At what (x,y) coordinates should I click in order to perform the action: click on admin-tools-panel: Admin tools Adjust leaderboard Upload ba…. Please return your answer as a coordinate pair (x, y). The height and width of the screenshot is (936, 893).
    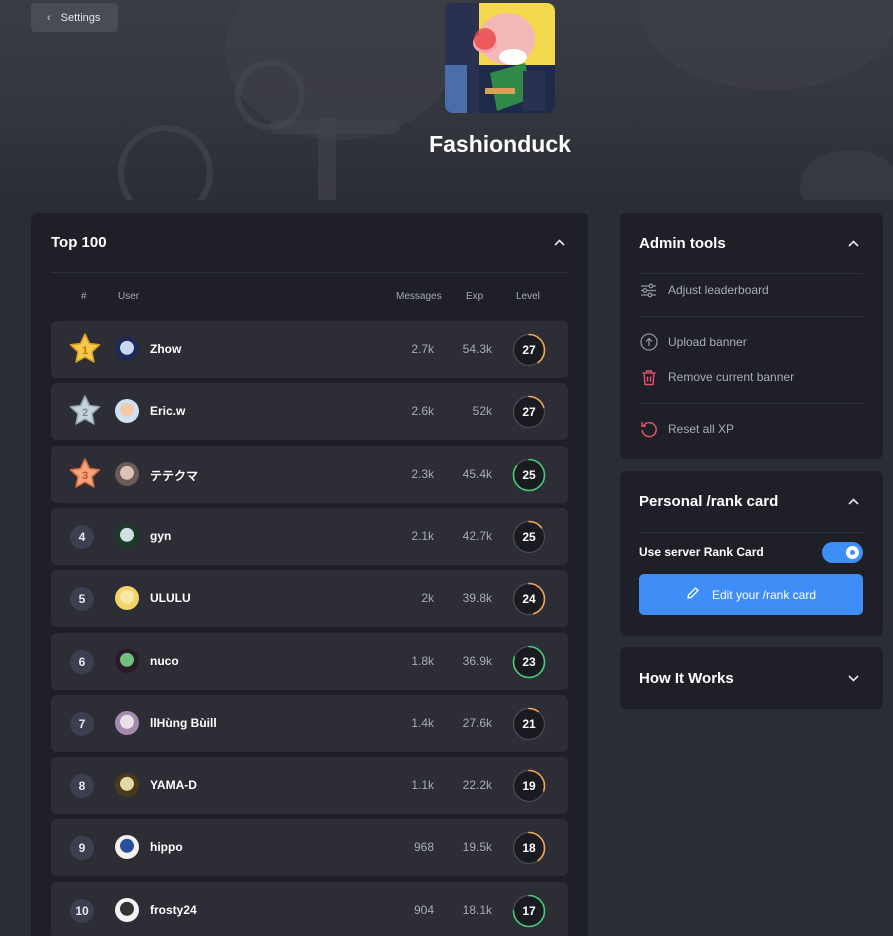
    Looking at the image, I should click on (751, 336).